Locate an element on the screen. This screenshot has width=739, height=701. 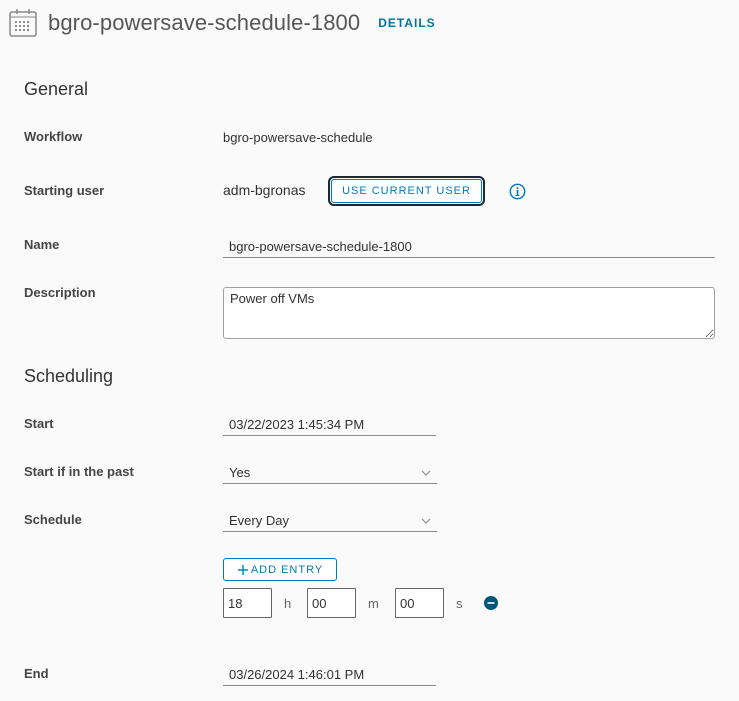
schedule-label: Schedule is located at coordinates (53, 519).